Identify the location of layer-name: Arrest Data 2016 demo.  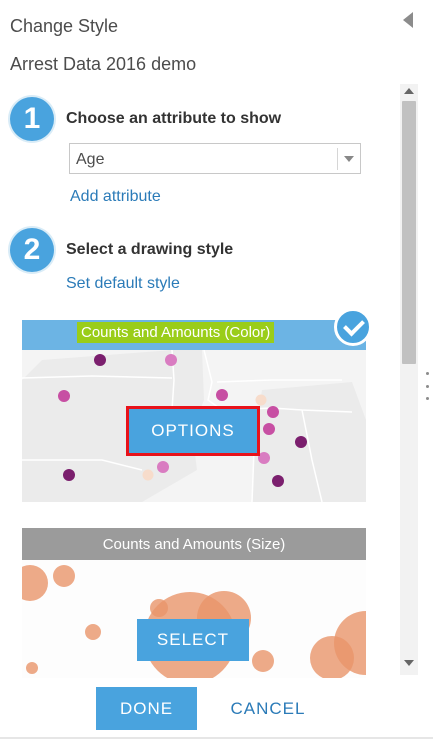
(103, 64).